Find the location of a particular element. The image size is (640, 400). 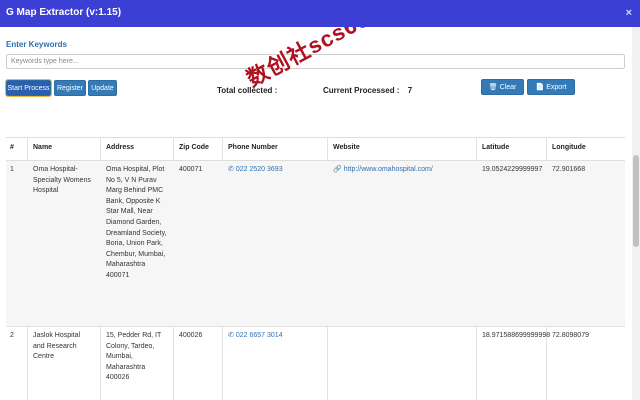

header-phone: Phone Number is located at coordinates (253, 147).